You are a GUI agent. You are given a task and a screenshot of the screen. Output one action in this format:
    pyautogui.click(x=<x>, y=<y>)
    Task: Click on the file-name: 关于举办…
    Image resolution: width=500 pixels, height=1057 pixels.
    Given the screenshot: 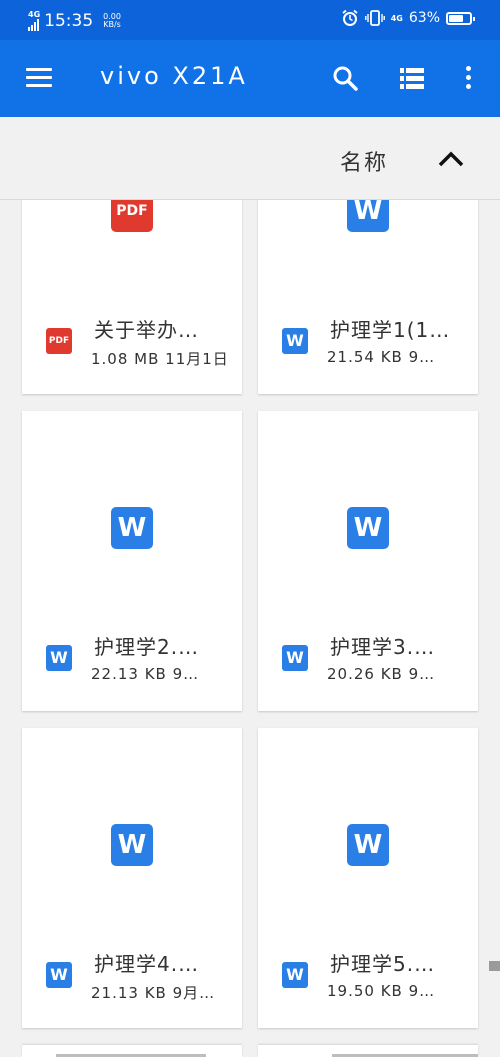 What is the action you would take?
    pyautogui.click(x=146, y=330)
    